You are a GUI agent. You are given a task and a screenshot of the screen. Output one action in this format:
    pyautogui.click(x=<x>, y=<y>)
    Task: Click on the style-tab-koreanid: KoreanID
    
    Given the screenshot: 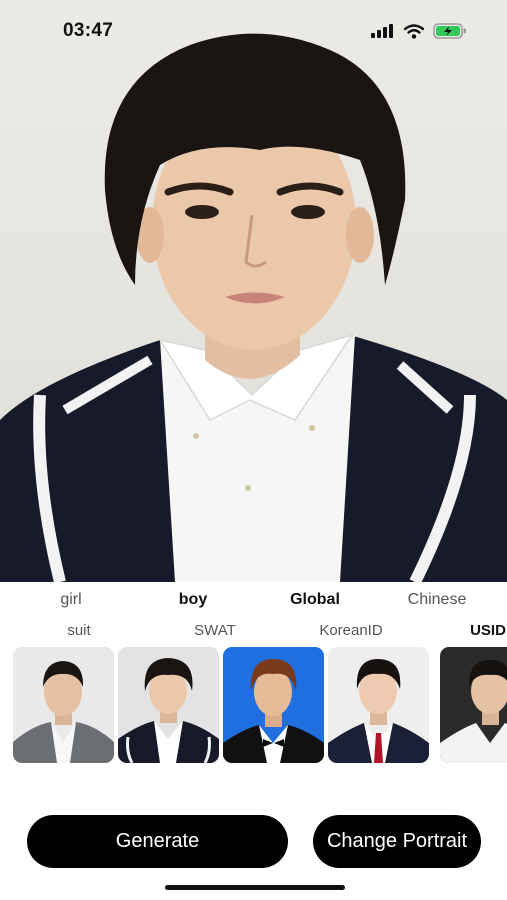 What is the action you would take?
    pyautogui.click(x=350, y=630)
    